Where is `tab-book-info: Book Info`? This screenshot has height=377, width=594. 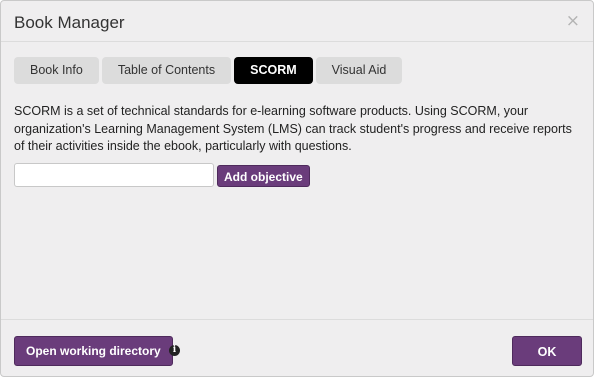 tab-book-info: Book Info is located at coordinates (56, 70).